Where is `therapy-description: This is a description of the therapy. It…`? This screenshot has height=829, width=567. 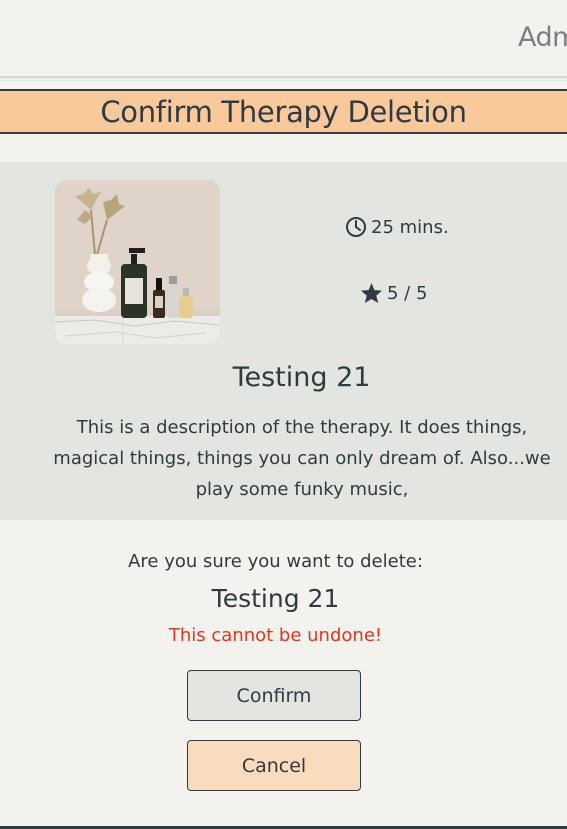 therapy-description: This is a description of the therapy. It… is located at coordinates (302, 458).